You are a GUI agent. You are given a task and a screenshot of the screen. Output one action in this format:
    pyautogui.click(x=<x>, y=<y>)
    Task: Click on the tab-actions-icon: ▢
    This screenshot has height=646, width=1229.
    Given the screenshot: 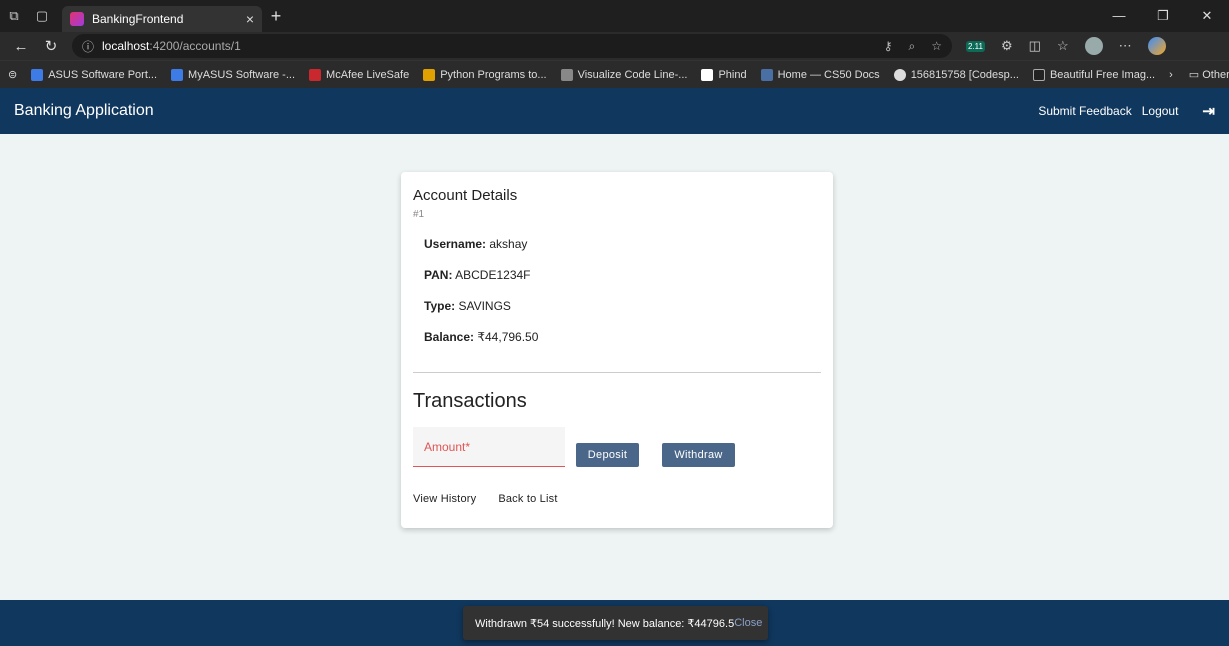 What is the action you would take?
    pyautogui.click(x=42, y=16)
    